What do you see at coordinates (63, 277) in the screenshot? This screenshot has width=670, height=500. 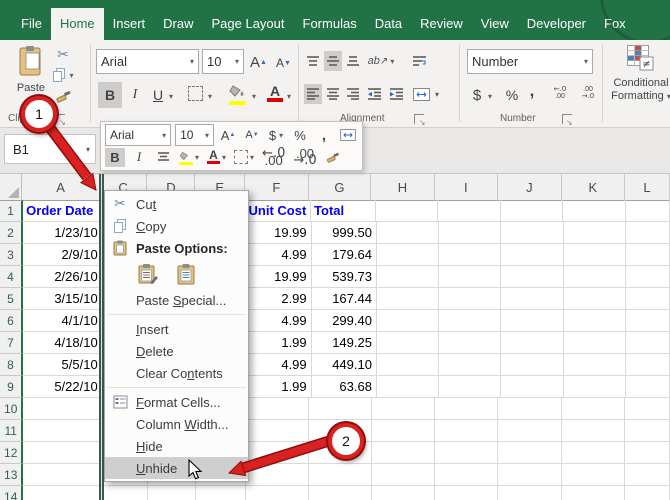 I see `cell-A4: 2/26/10` at bounding box center [63, 277].